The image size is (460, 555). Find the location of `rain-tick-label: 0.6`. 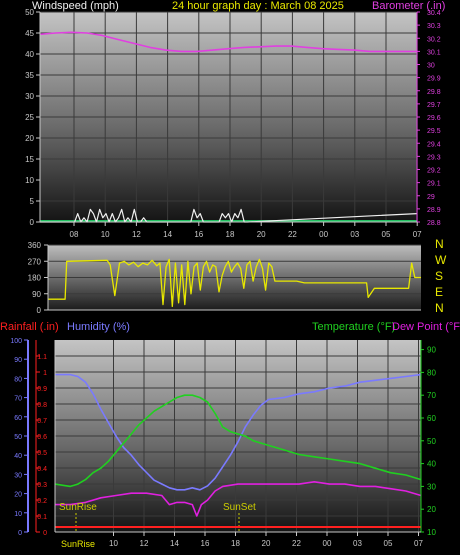

rain-tick-label: 0.6 is located at coordinates (42, 437).